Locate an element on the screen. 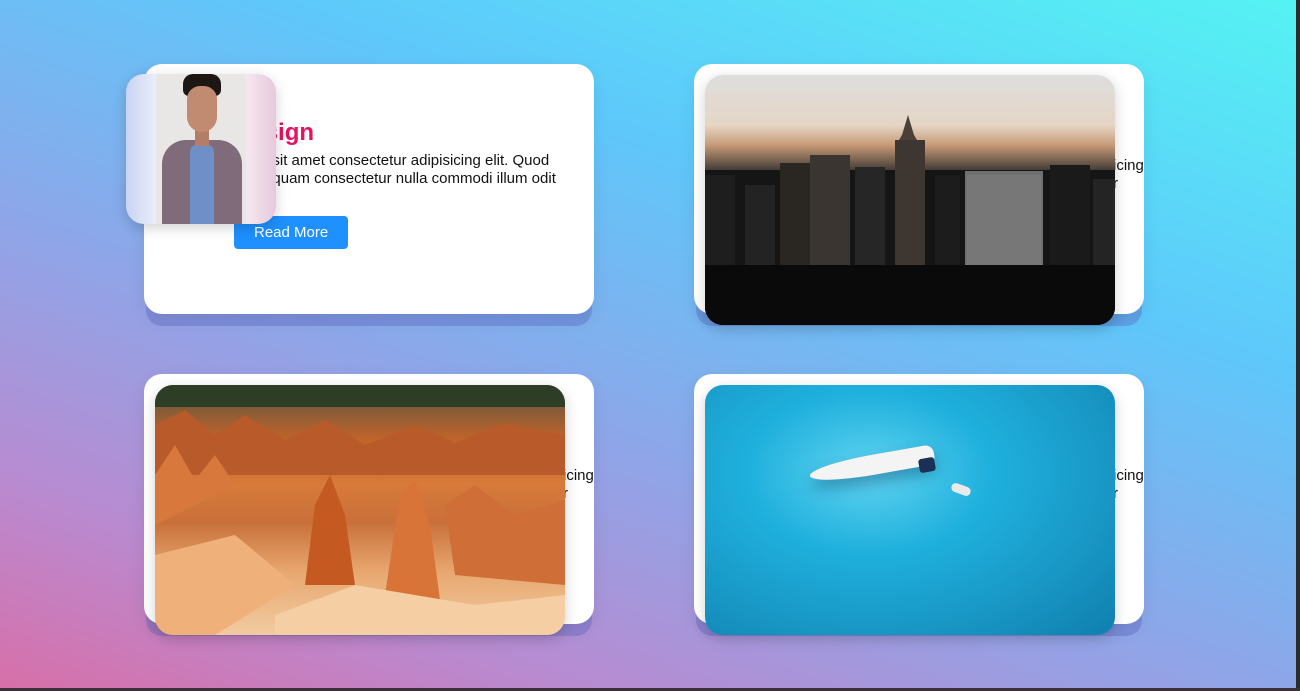 This screenshot has height=691, width=1300. canyon-landscape-image is located at coordinates (360, 510).